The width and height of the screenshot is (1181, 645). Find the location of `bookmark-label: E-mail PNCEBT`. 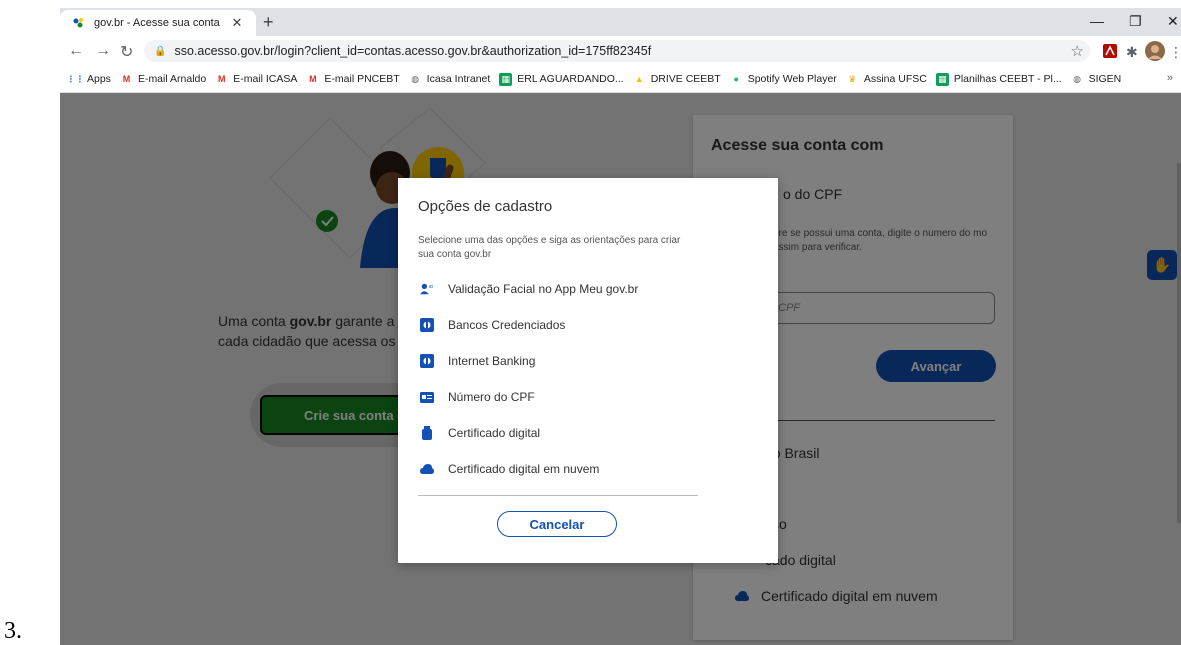

bookmark-label: E-mail PNCEBT is located at coordinates (362, 79).